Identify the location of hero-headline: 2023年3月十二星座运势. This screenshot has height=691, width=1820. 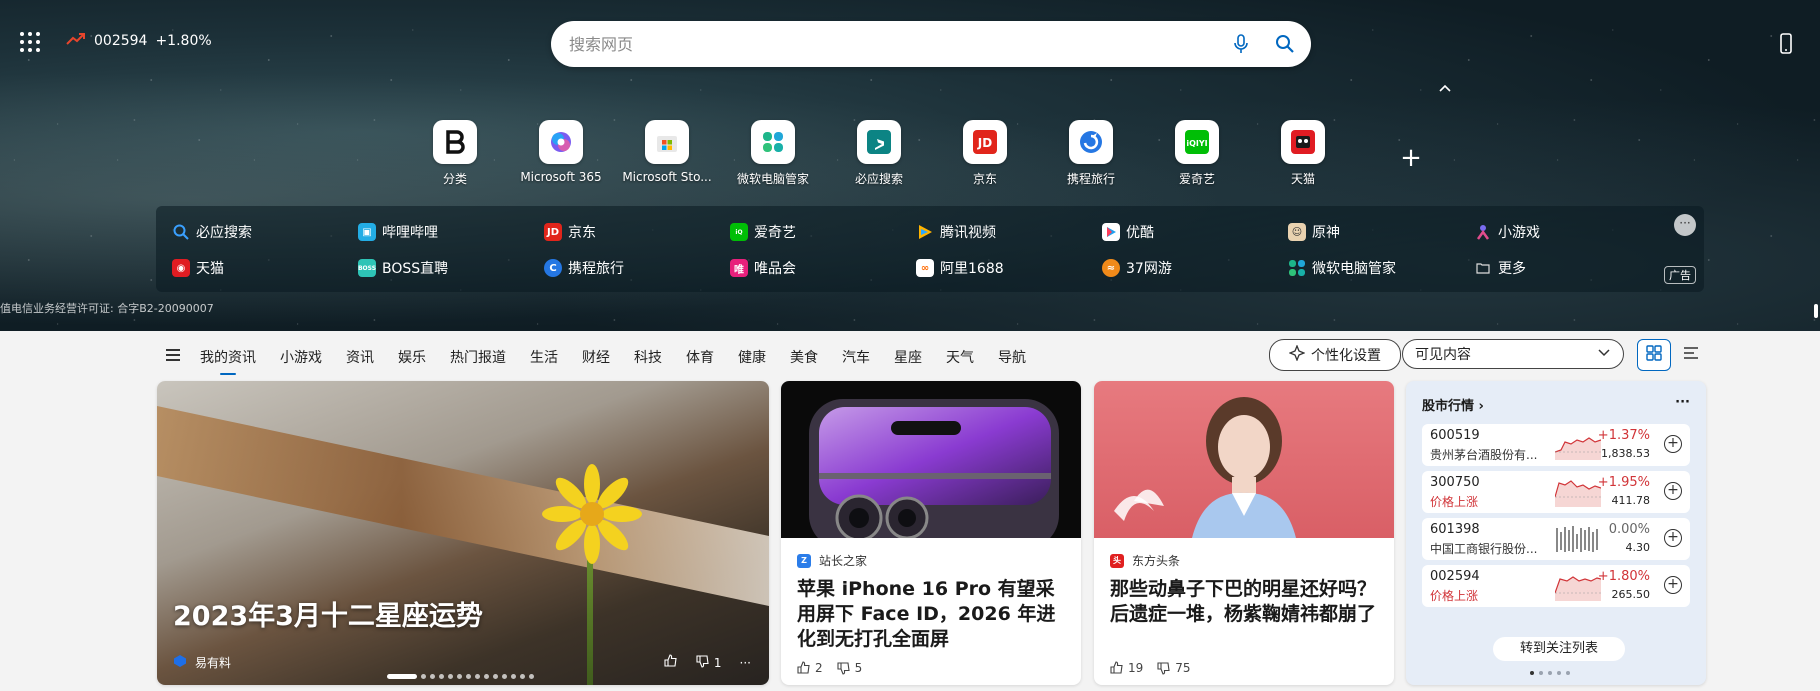
(328, 613).